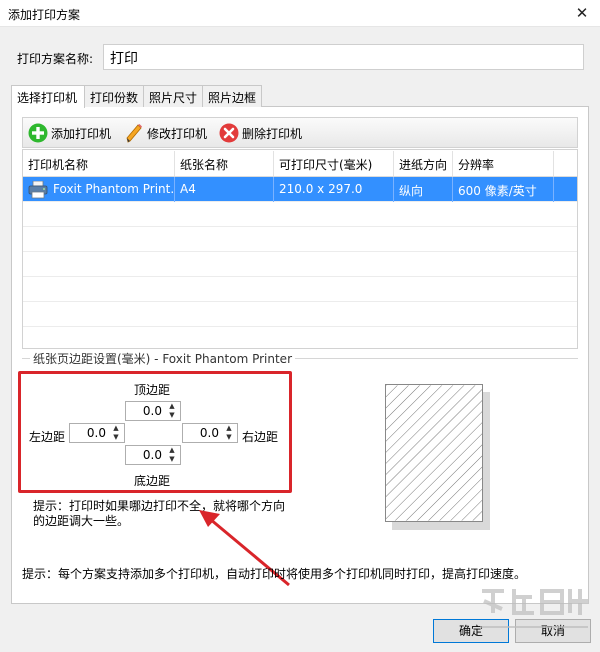  What do you see at coordinates (114, 96) in the screenshot?
I see `tab-copies: 打印份数` at bounding box center [114, 96].